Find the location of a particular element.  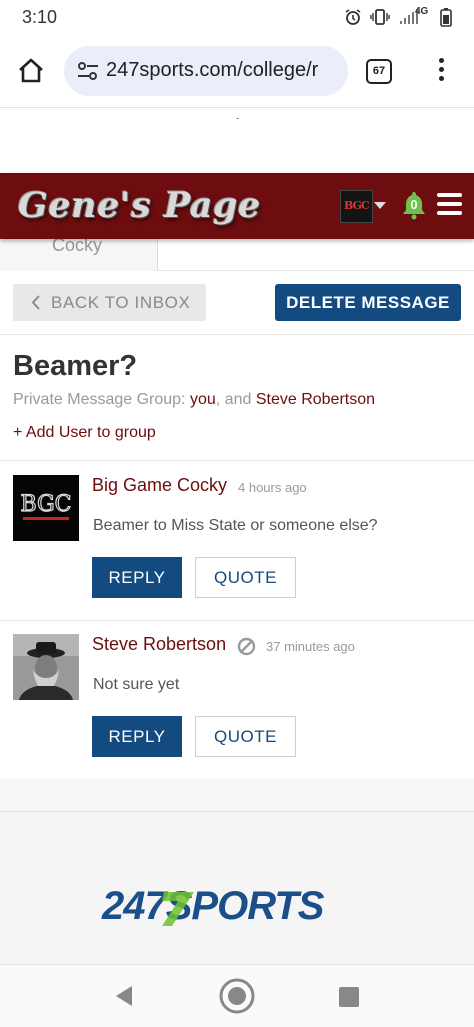

inbox-tabs: Cocky is located at coordinates (237, 253).